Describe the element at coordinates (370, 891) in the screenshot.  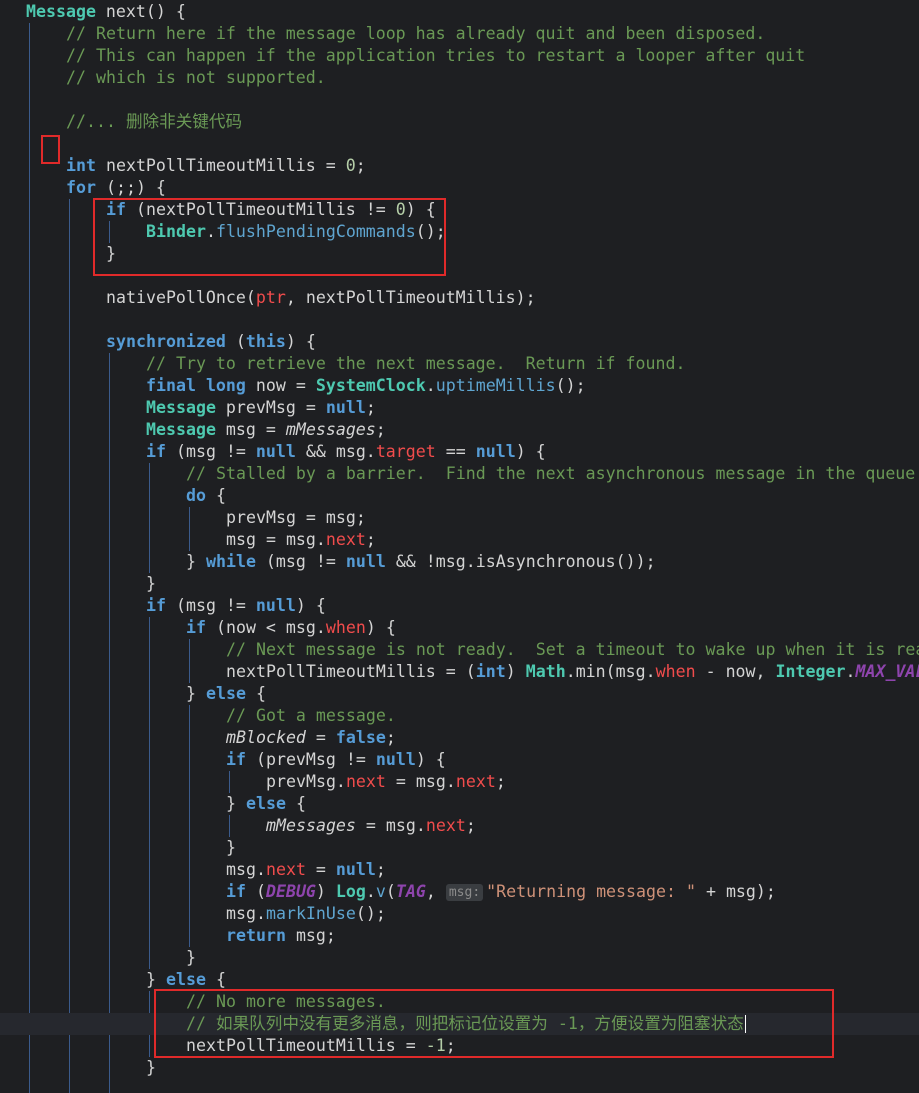
I see `text-token: .` at that location.